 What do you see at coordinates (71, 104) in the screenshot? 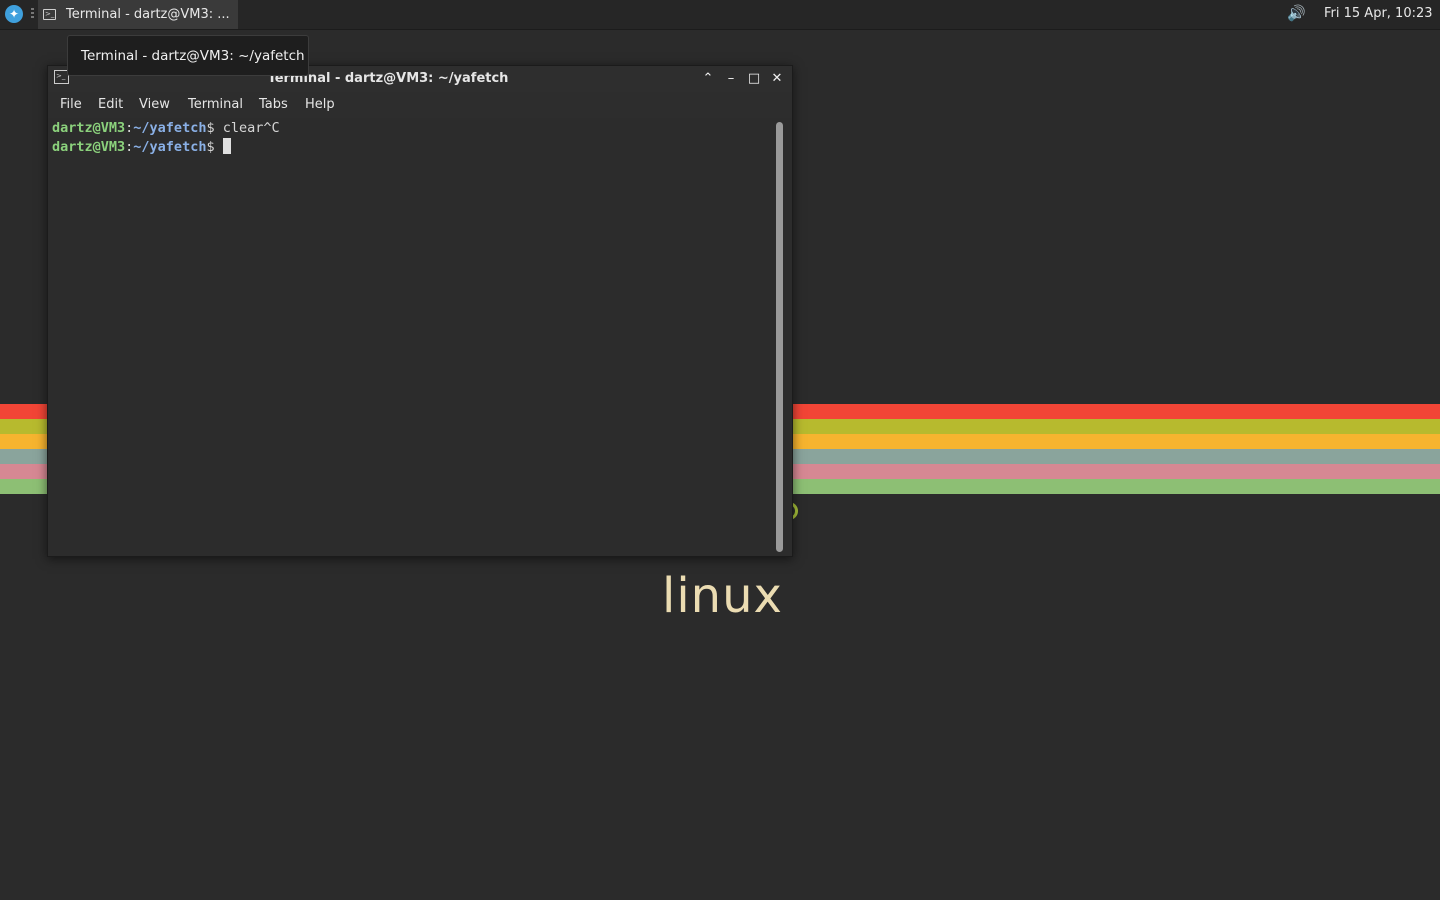
I see `menu-file: File` at bounding box center [71, 104].